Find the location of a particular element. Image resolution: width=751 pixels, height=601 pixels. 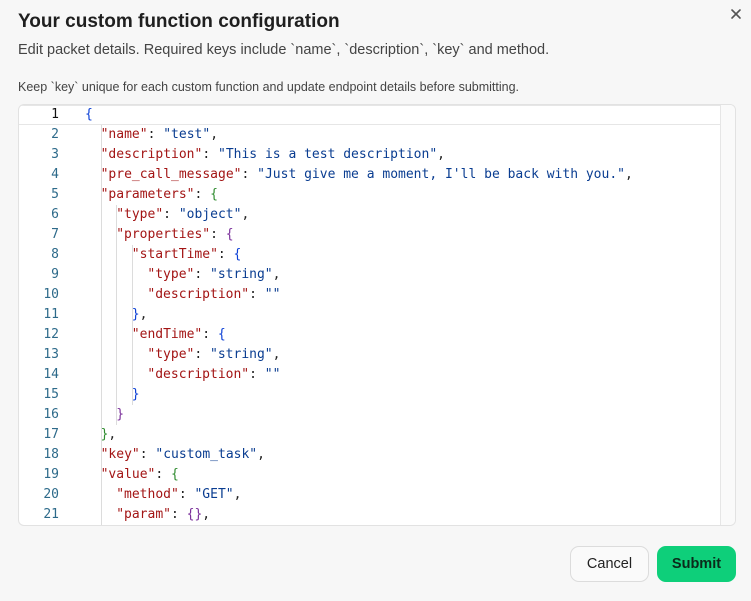

line-number: 9 is located at coordinates (55, 274).